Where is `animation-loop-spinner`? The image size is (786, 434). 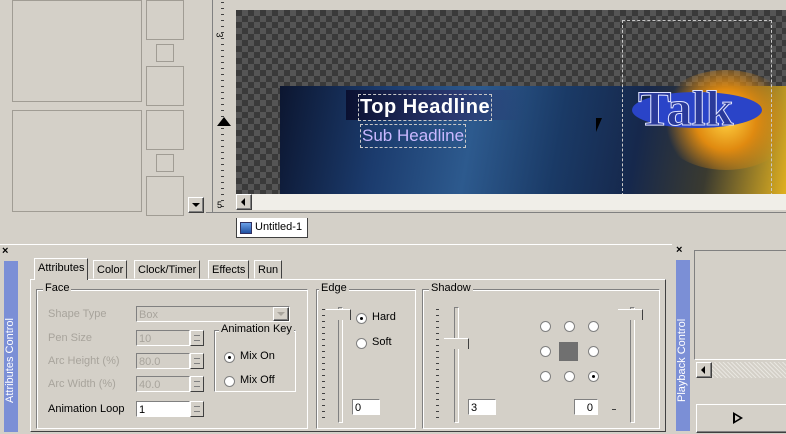
animation-loop-spinner is located at coordinates (197, 409).